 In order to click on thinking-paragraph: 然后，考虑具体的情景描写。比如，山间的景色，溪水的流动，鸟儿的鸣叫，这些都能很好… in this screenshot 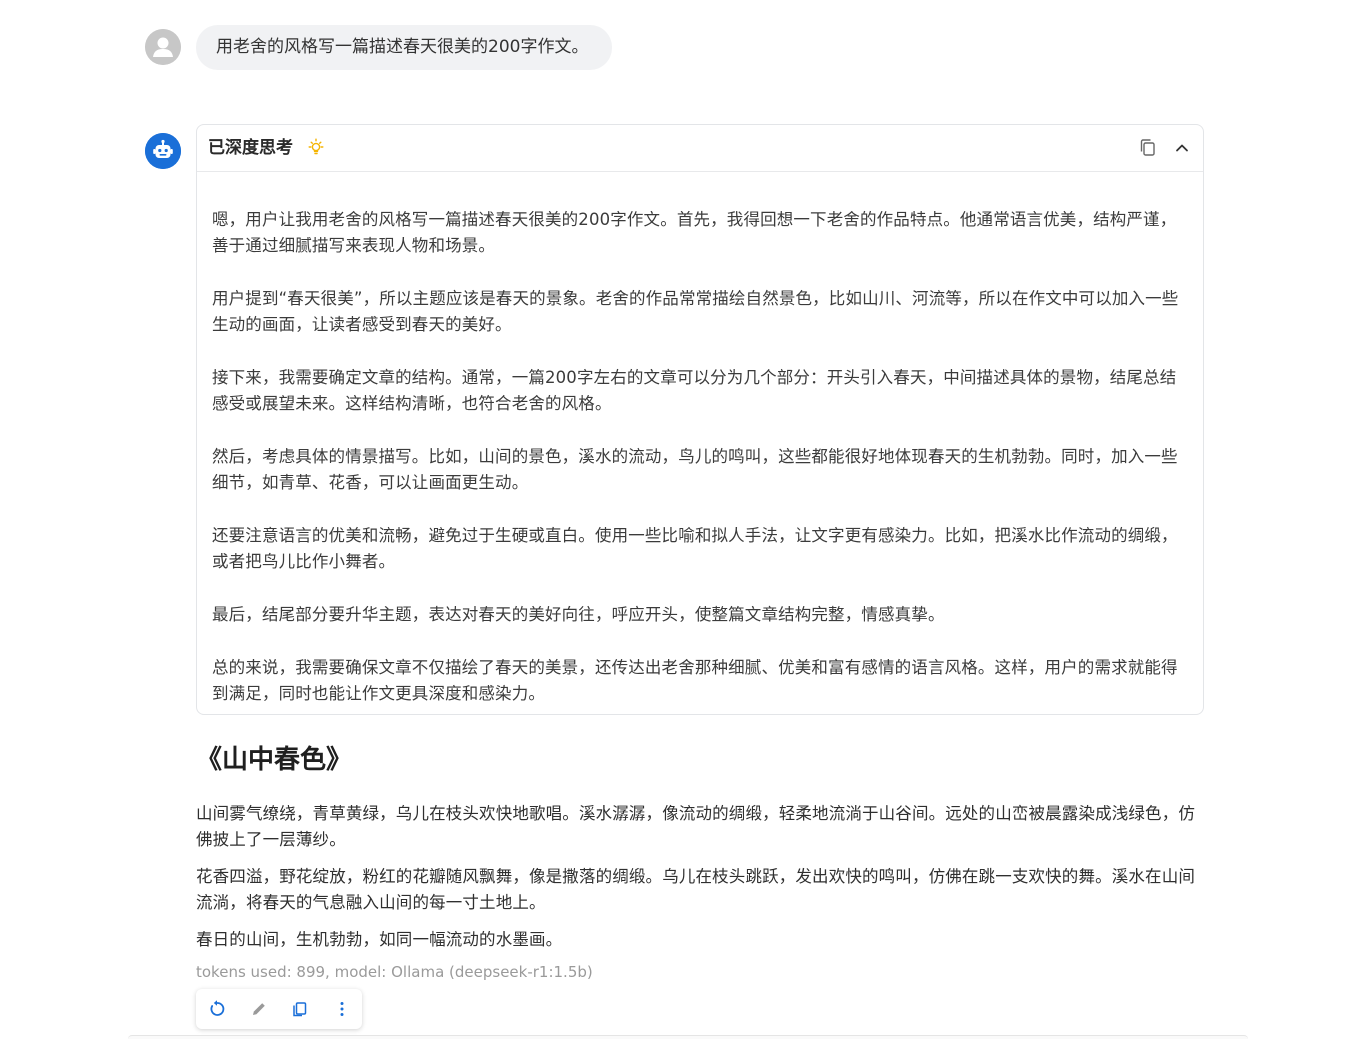, I will do `click(695, 469)`.